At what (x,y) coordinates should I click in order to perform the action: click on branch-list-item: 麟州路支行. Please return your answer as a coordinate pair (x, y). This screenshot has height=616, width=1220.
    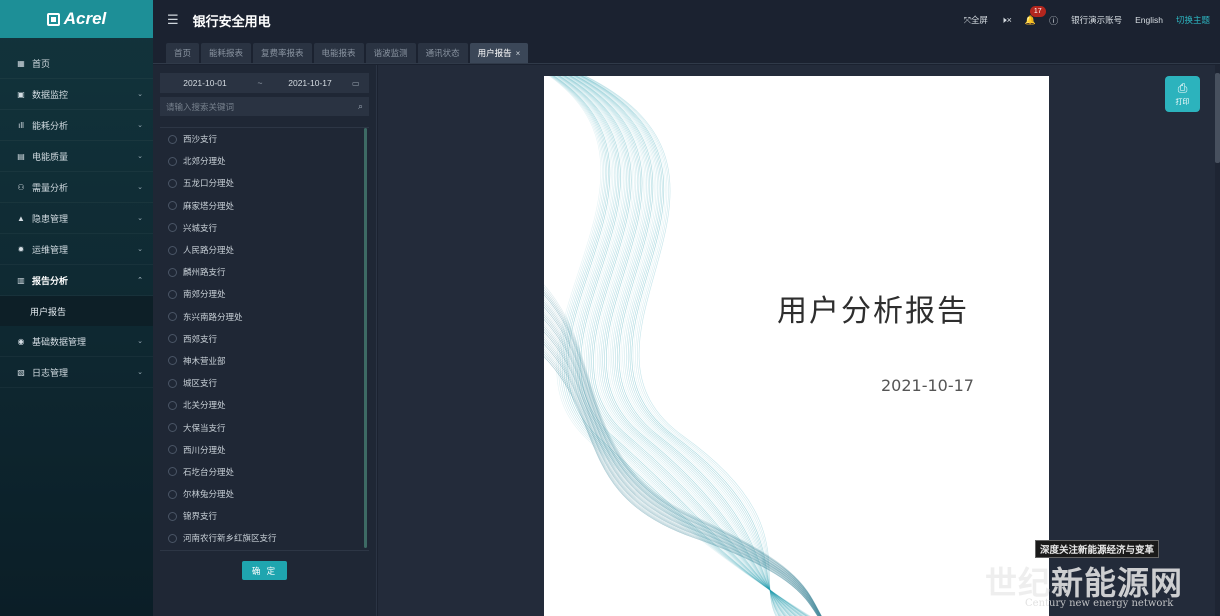
    Looking at the image, I should click on (264, 272).